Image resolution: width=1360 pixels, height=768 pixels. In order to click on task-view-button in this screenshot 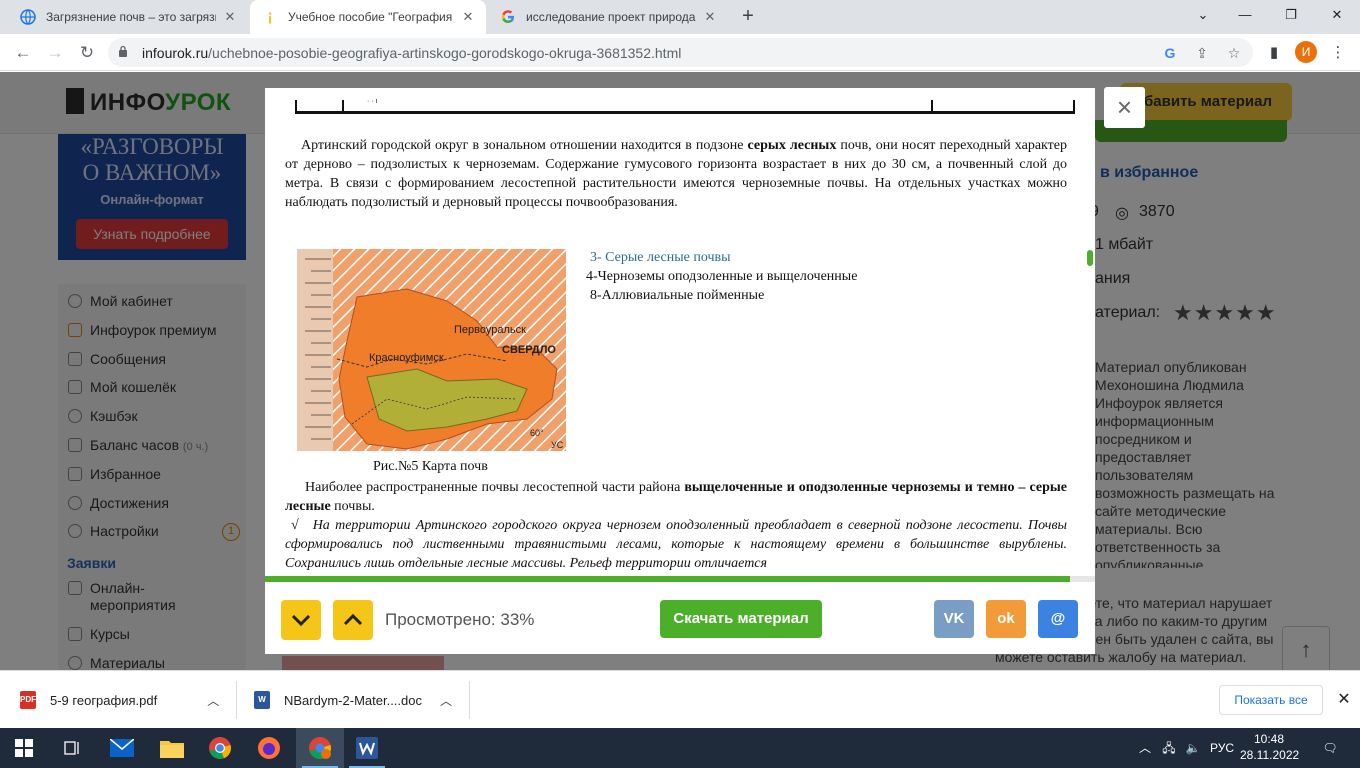, I will do `click(72, 748)`.